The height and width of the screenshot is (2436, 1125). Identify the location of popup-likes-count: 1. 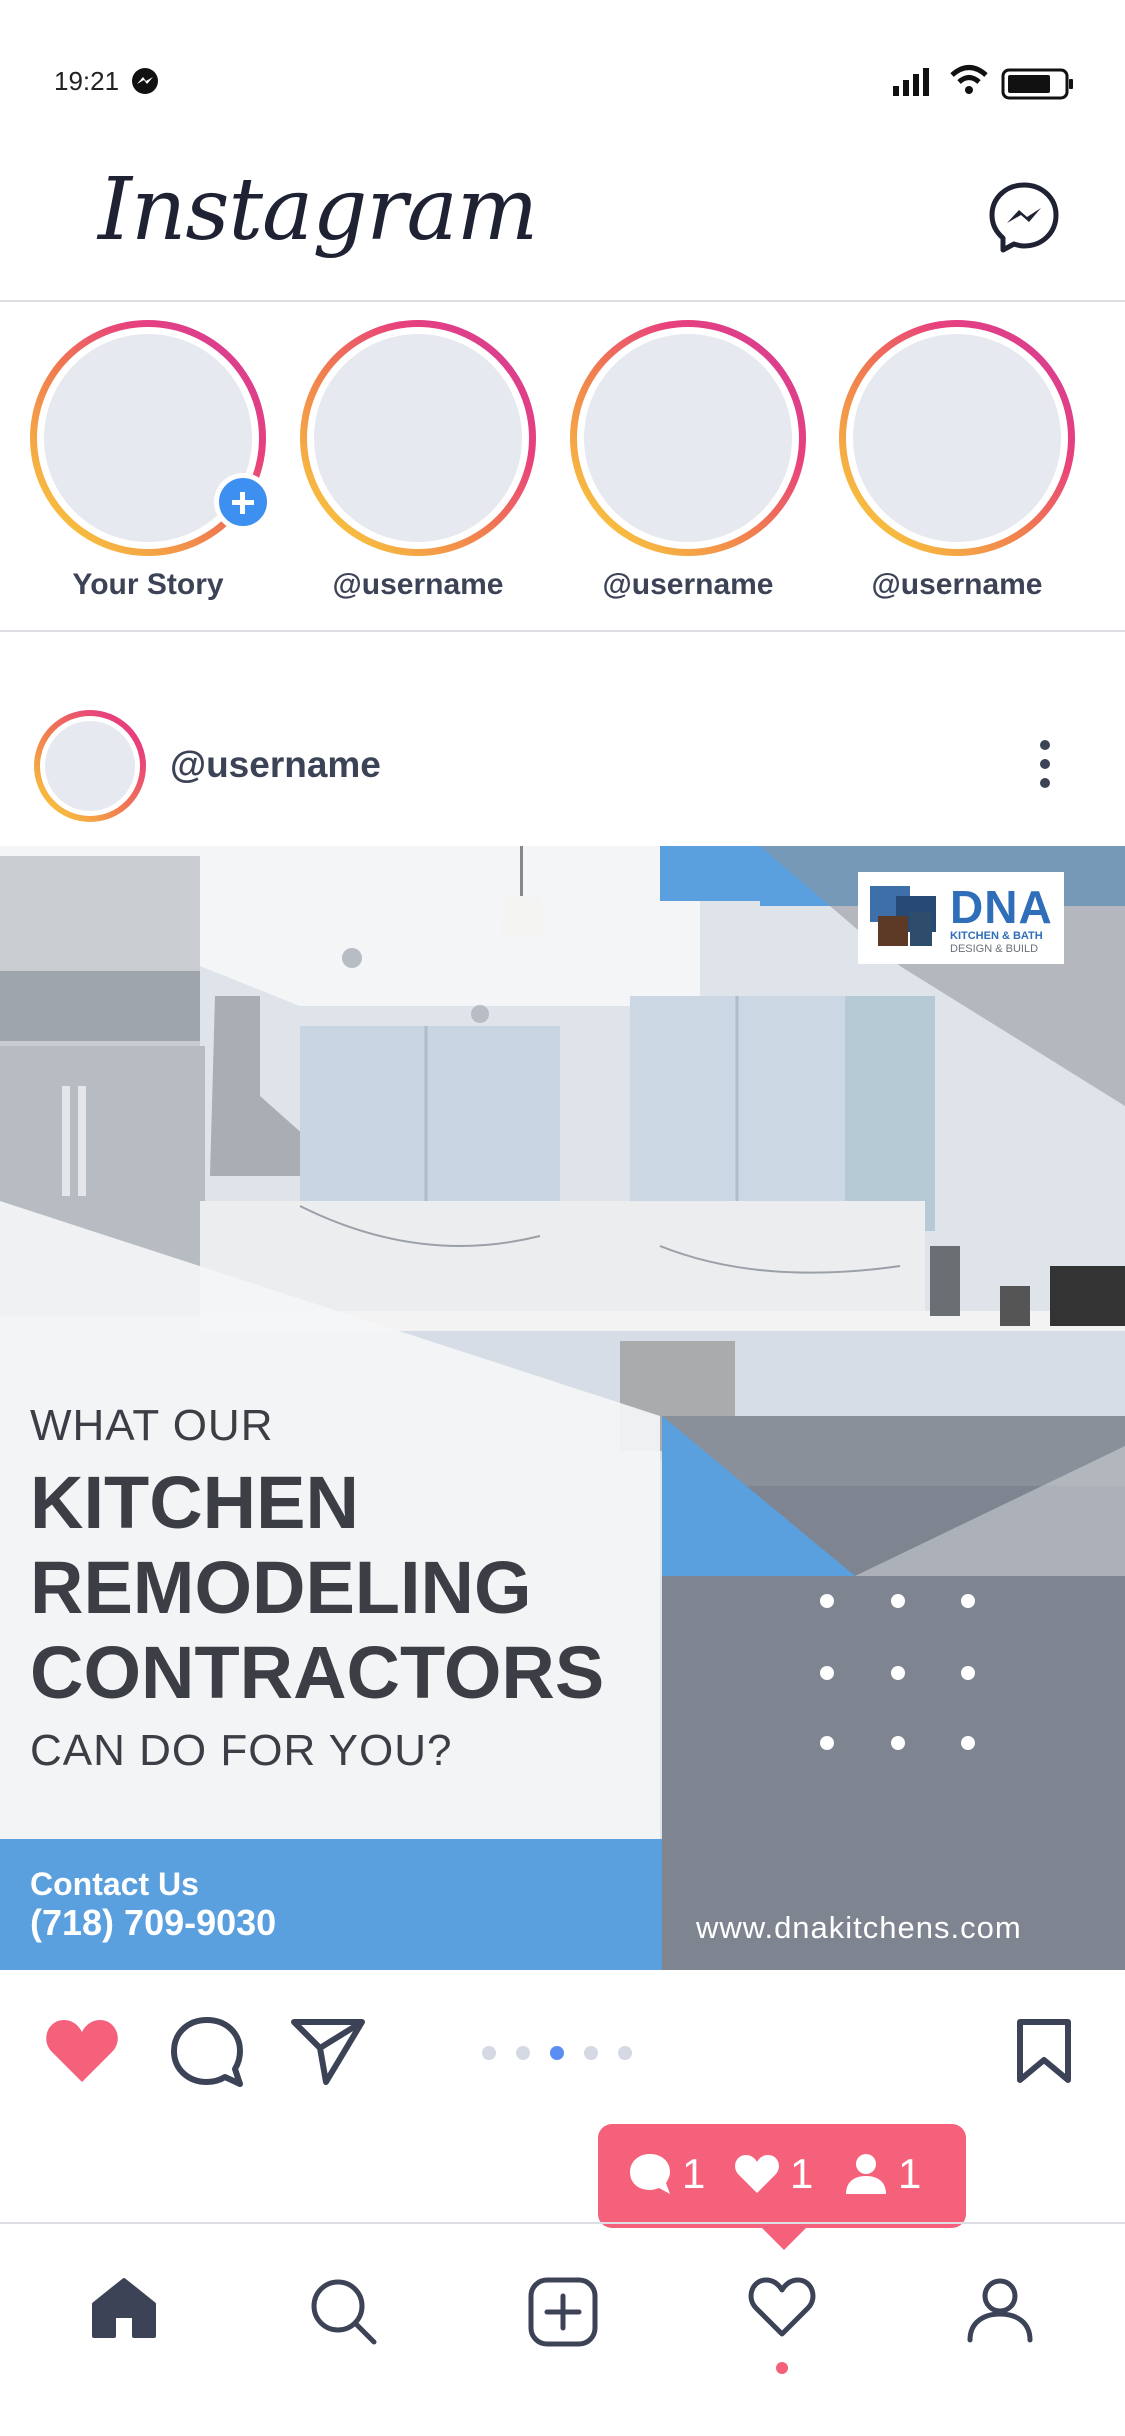
(802, 2173).